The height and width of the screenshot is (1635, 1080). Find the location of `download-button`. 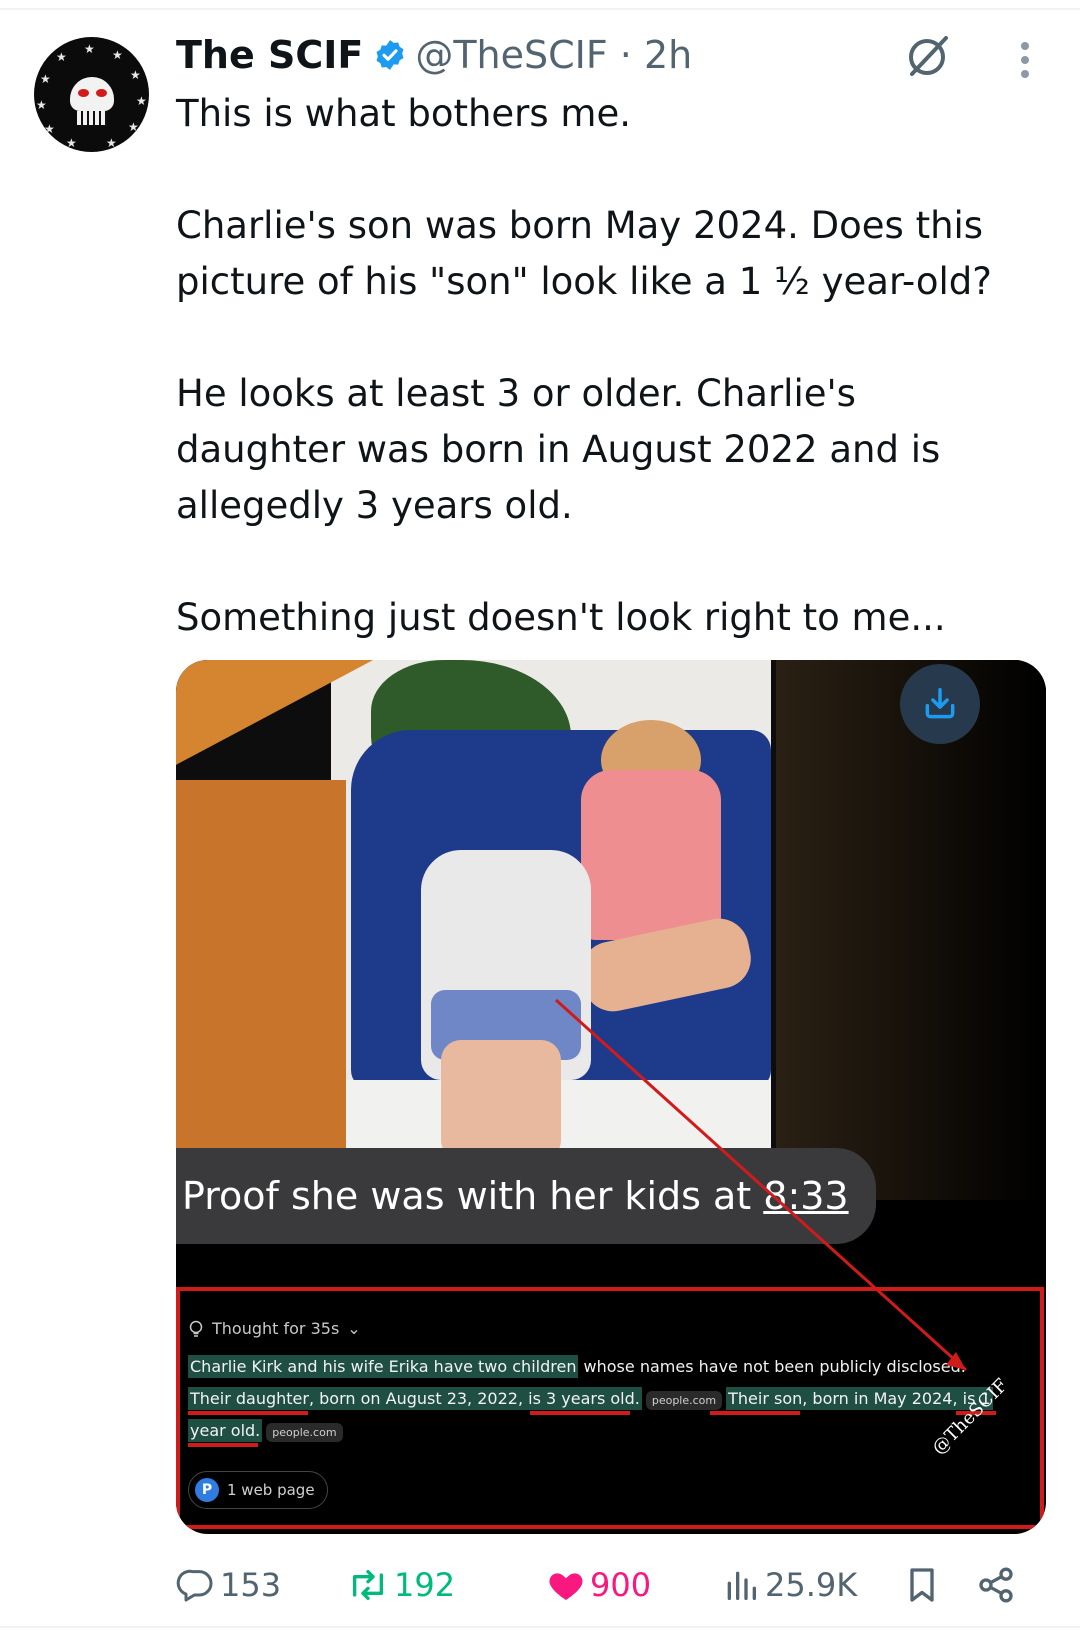

download-button is located at coordinates (940, 704).